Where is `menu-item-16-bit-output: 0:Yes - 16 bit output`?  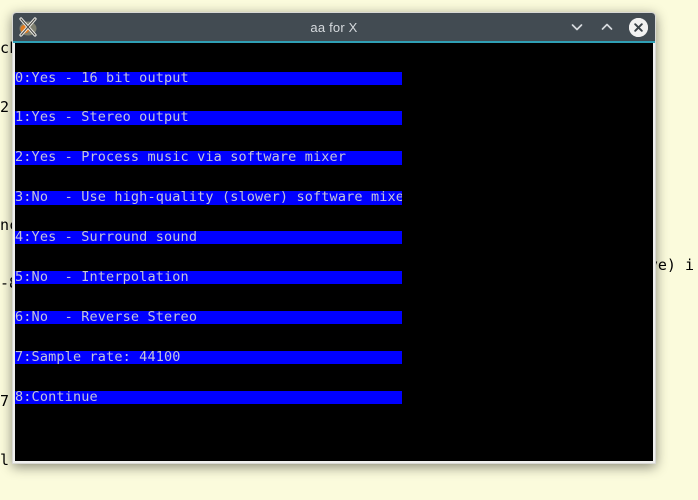 menu-item-16-bit-output: 0:Yes - 16 bit output is located at coordinates (208, 78).